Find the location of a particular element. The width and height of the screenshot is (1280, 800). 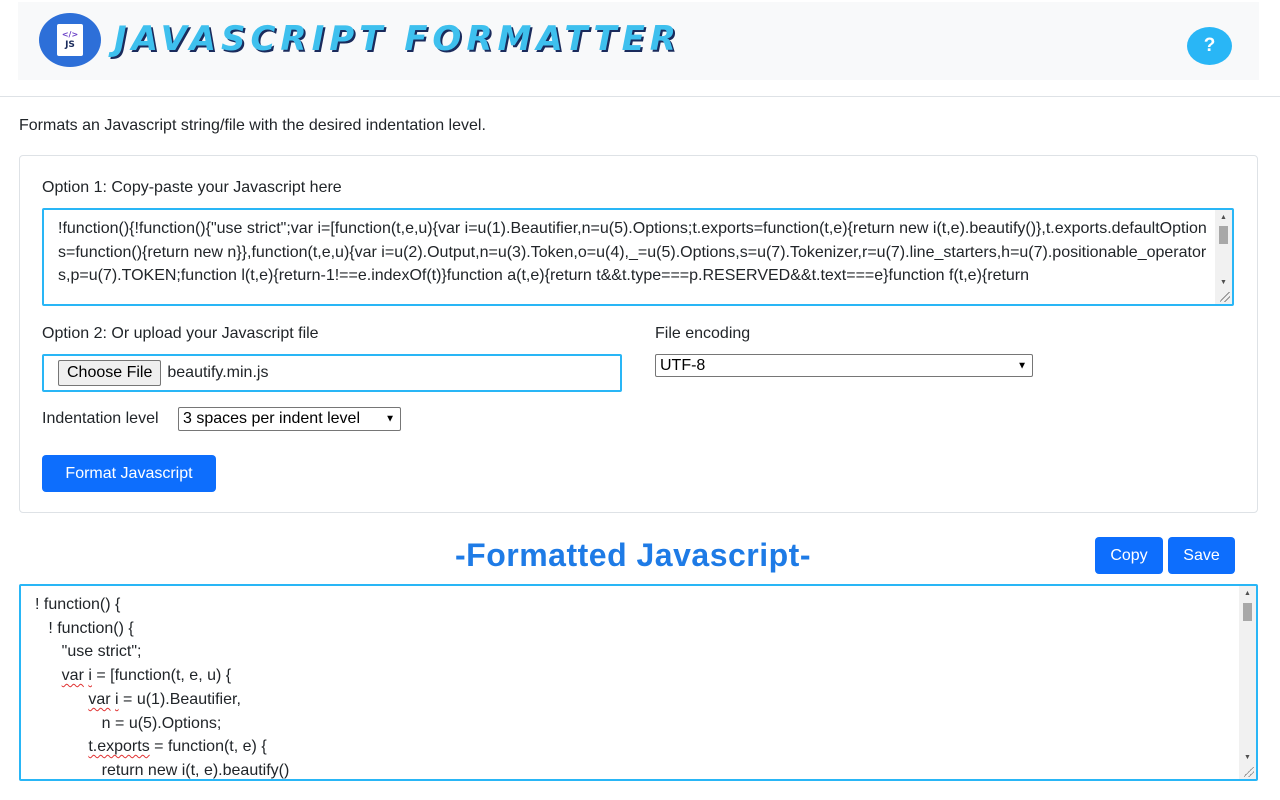

js-file-logo-icon: </> JS is located at coordinates (70, 40).